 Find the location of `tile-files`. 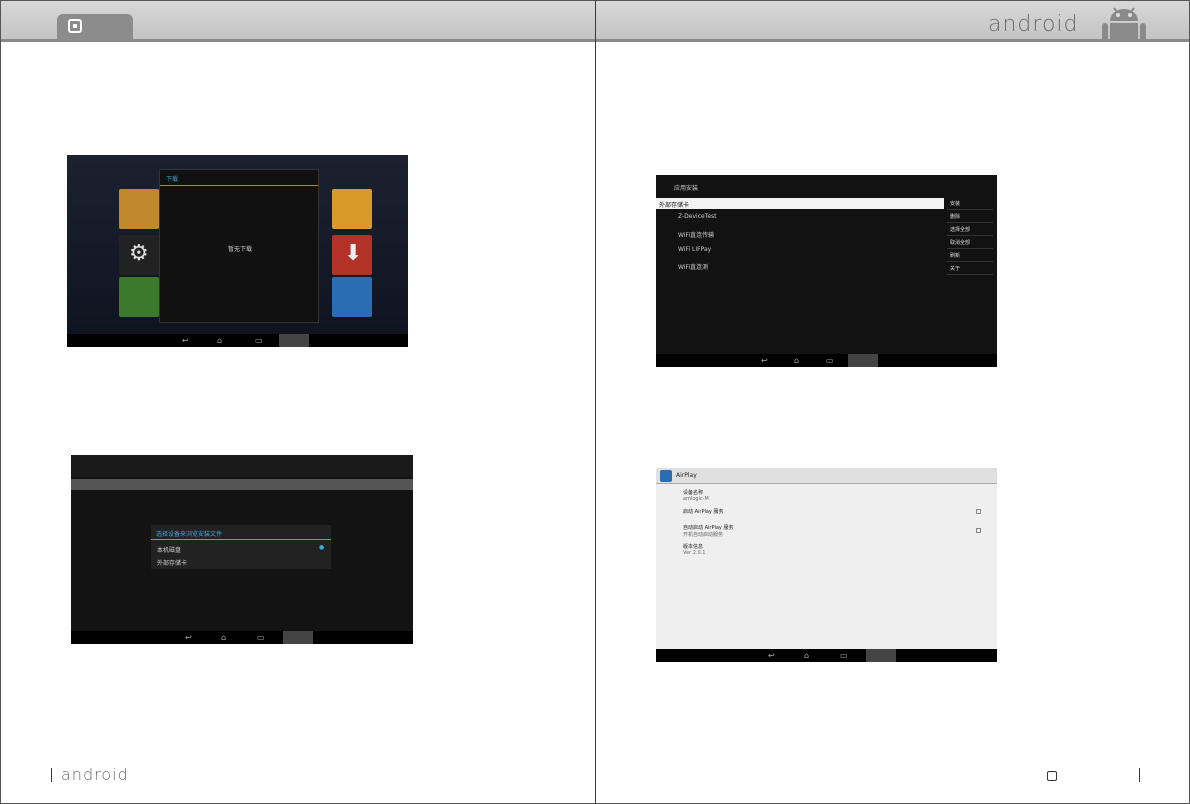

tile-files is located at coordinates (352, 209).